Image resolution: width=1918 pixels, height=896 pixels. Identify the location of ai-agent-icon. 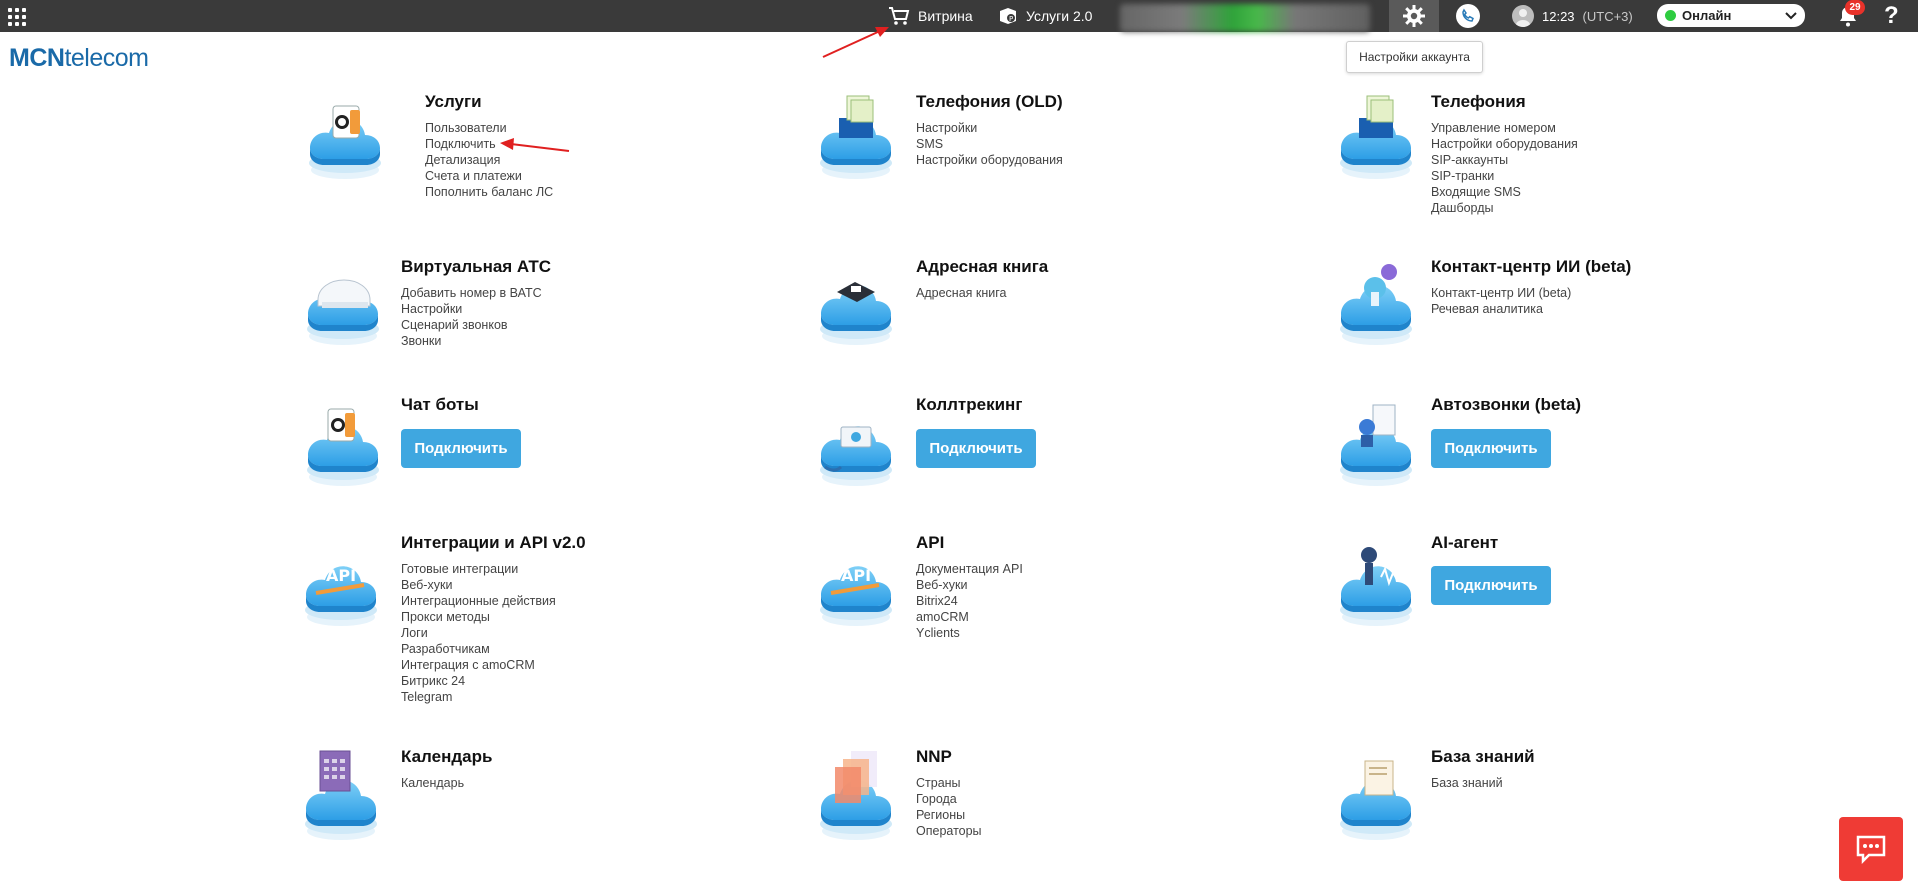
(1376, 586).